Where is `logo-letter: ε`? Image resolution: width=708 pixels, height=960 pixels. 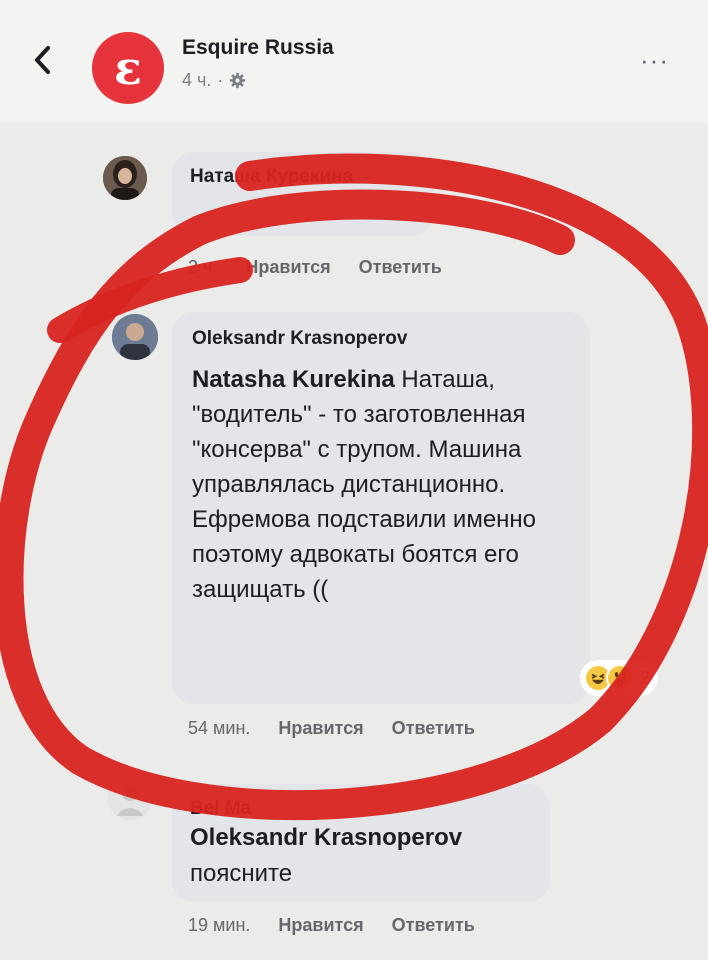 logo-letter: ε is located at coordinates (128, 68).